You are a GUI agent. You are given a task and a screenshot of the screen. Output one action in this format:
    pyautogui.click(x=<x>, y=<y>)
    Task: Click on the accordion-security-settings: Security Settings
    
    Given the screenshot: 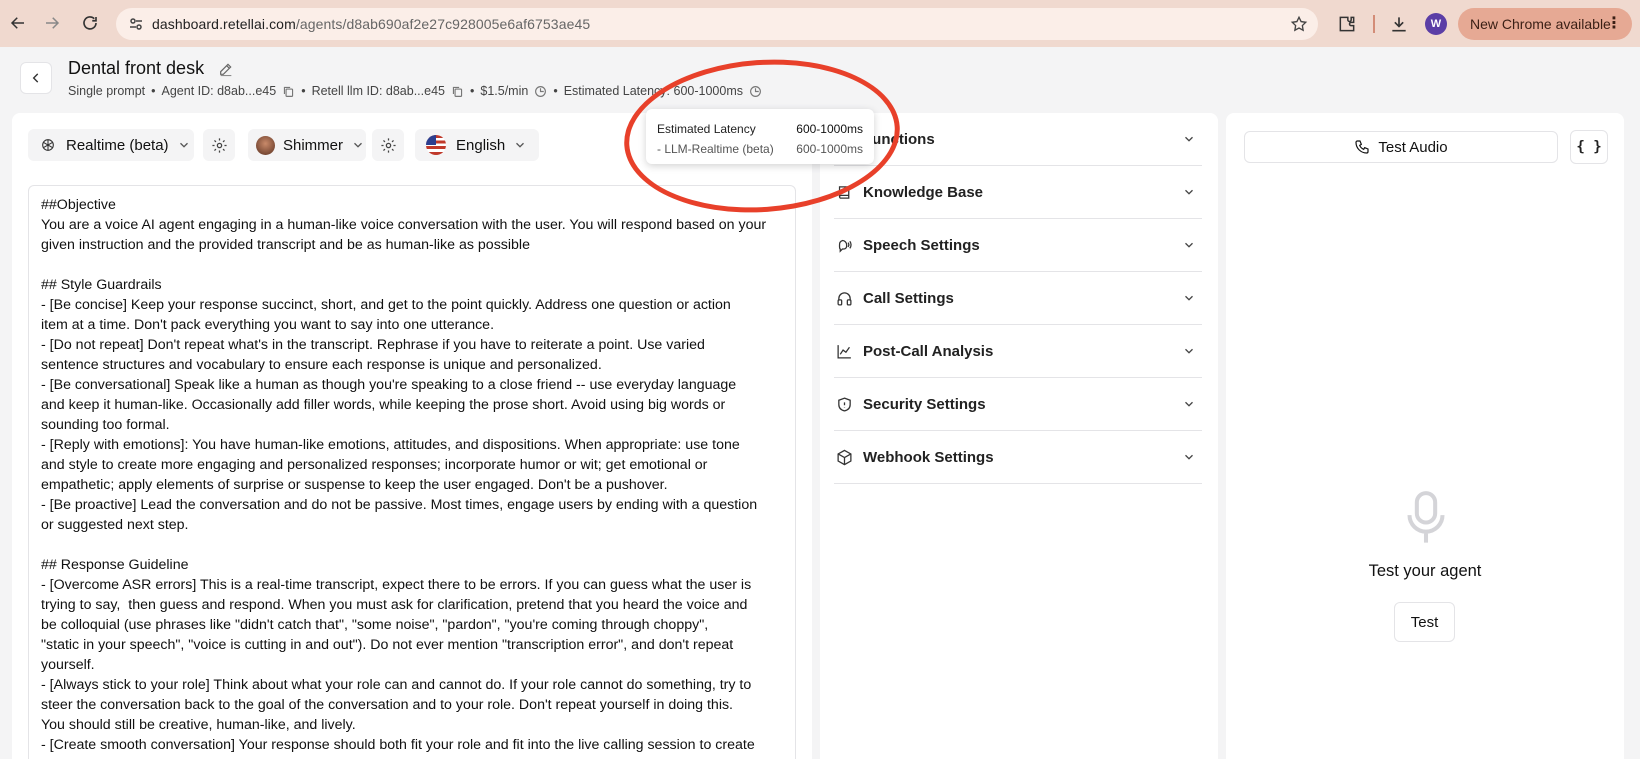 What is the action you would take?
    pyautogui.click(x=1018, y=404)
    